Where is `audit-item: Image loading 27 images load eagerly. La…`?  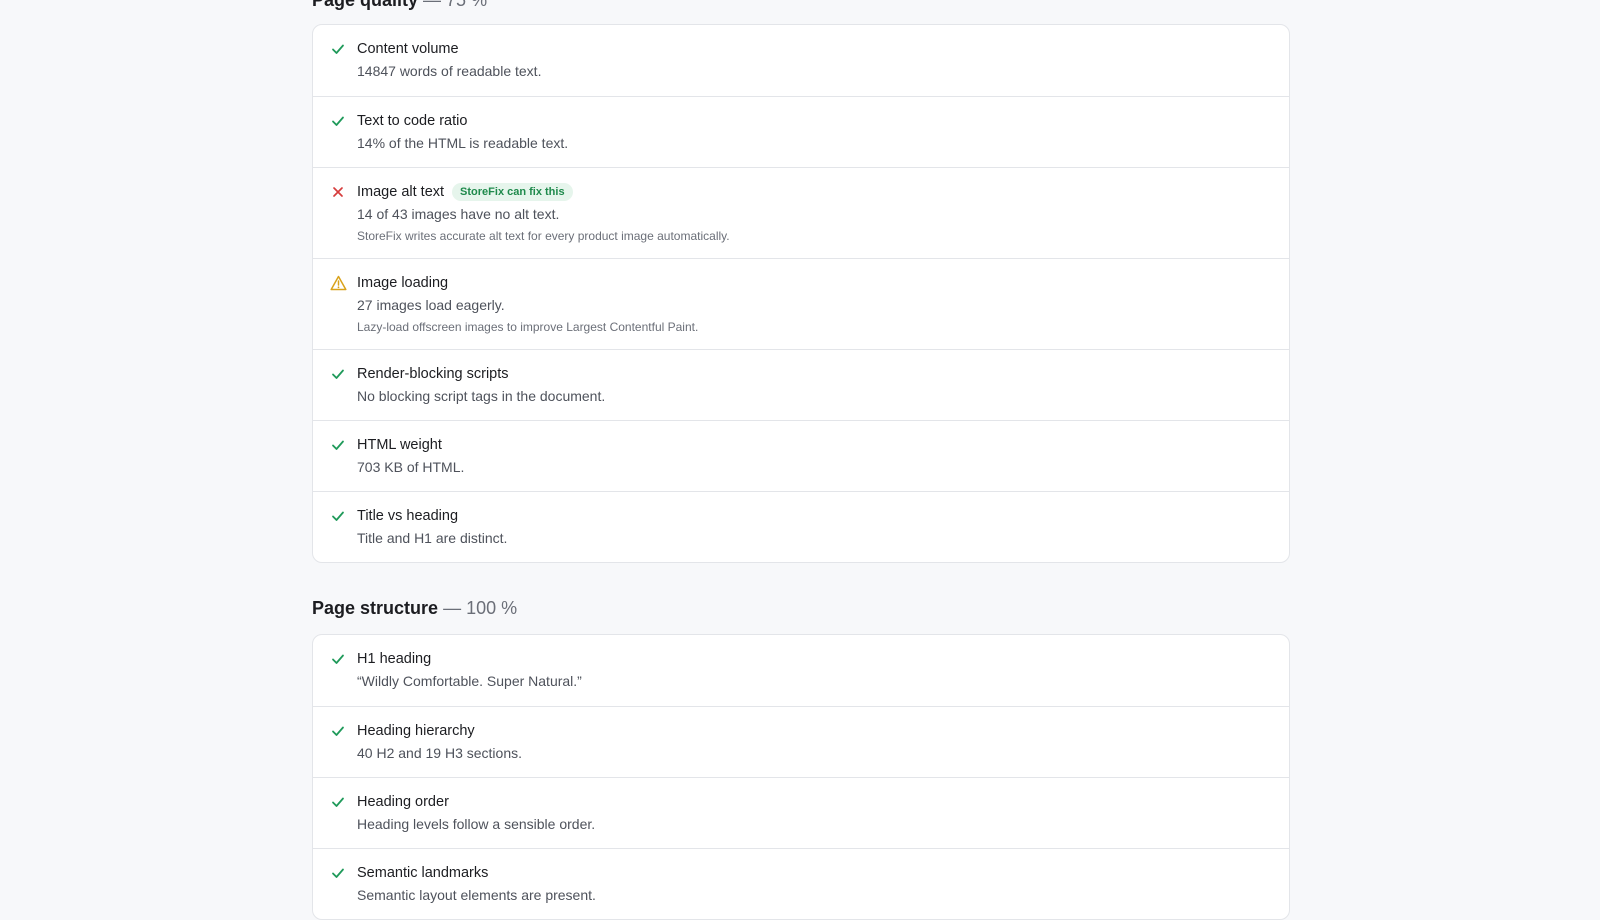
audit-item: Image loading 27 images load eagerly. La… is located at coordinates (801, 303).